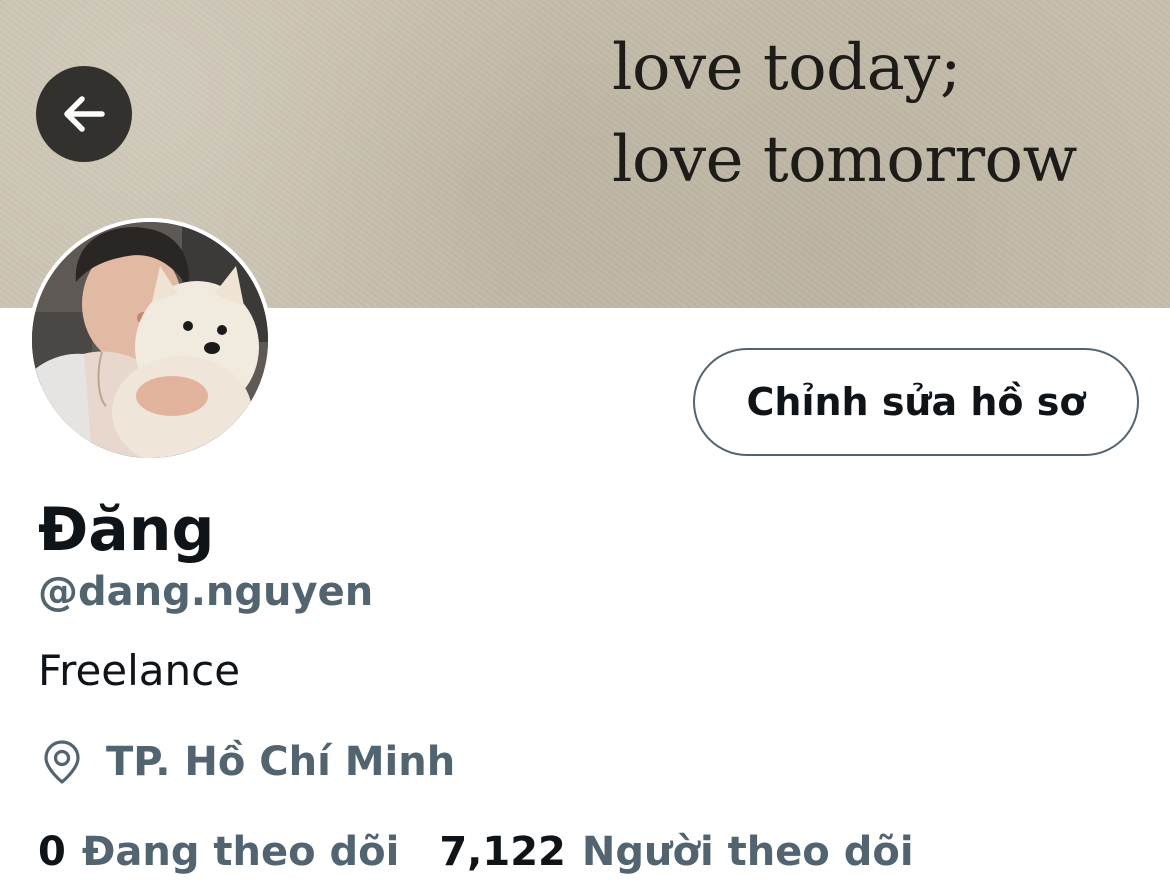 The height and width of the screenshot is (886, 1170). I want to click on display-name: Đăng, so click(126, 530).